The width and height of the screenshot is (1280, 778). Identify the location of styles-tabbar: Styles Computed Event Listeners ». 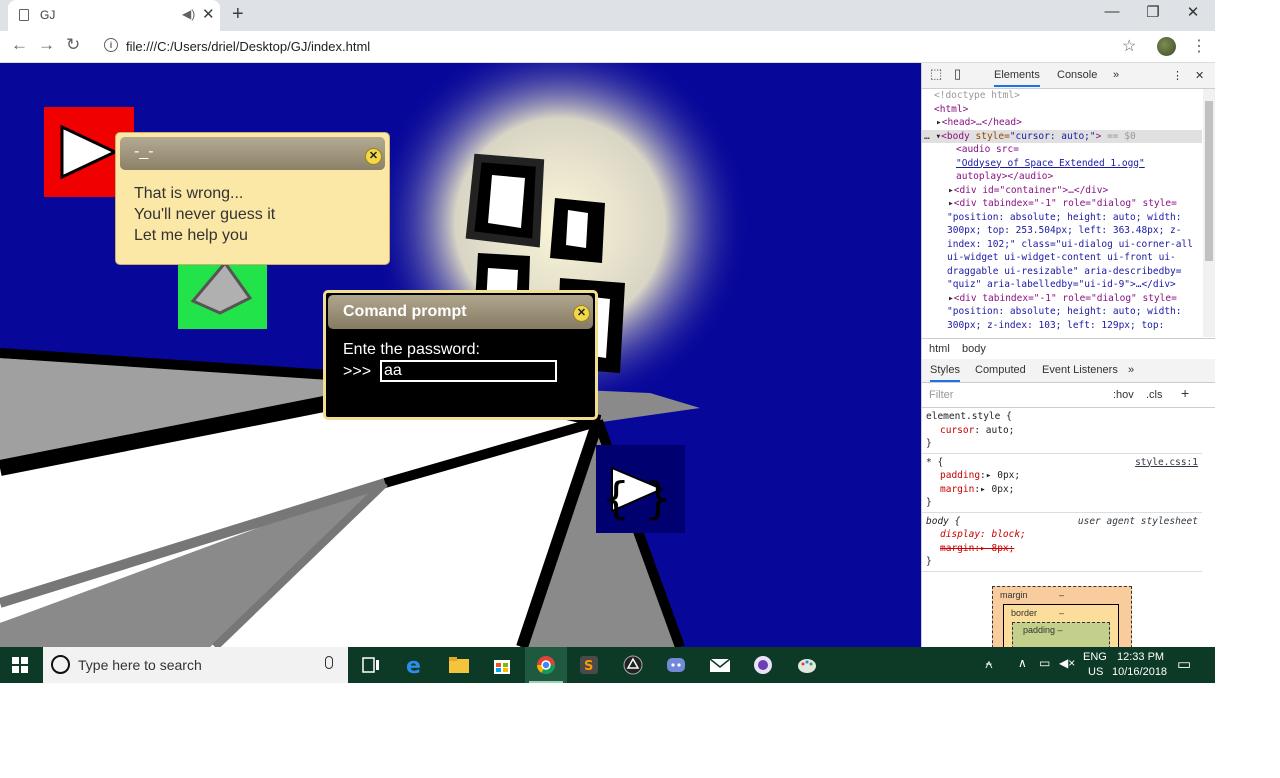
(1068, 371).